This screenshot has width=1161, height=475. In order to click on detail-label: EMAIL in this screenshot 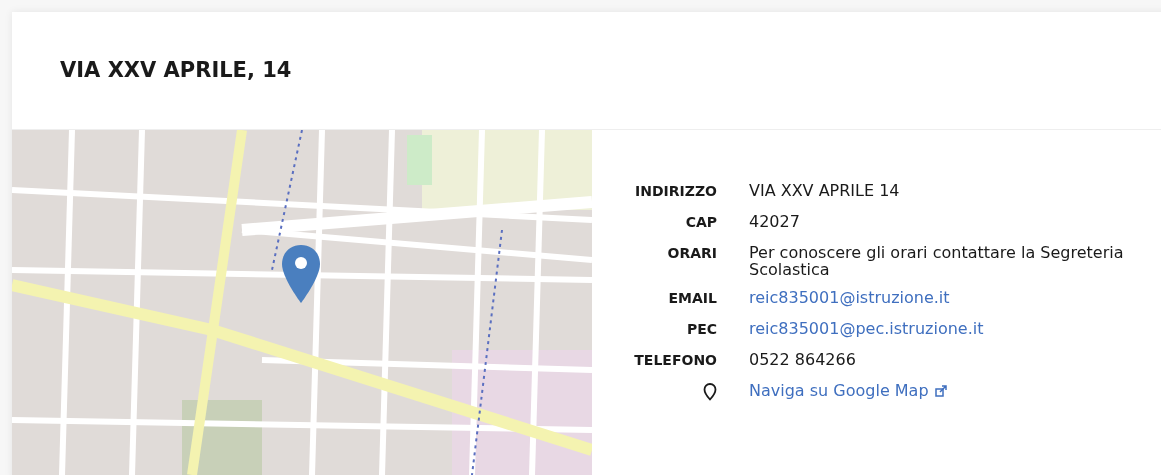, I will do `click(692, 298)`.